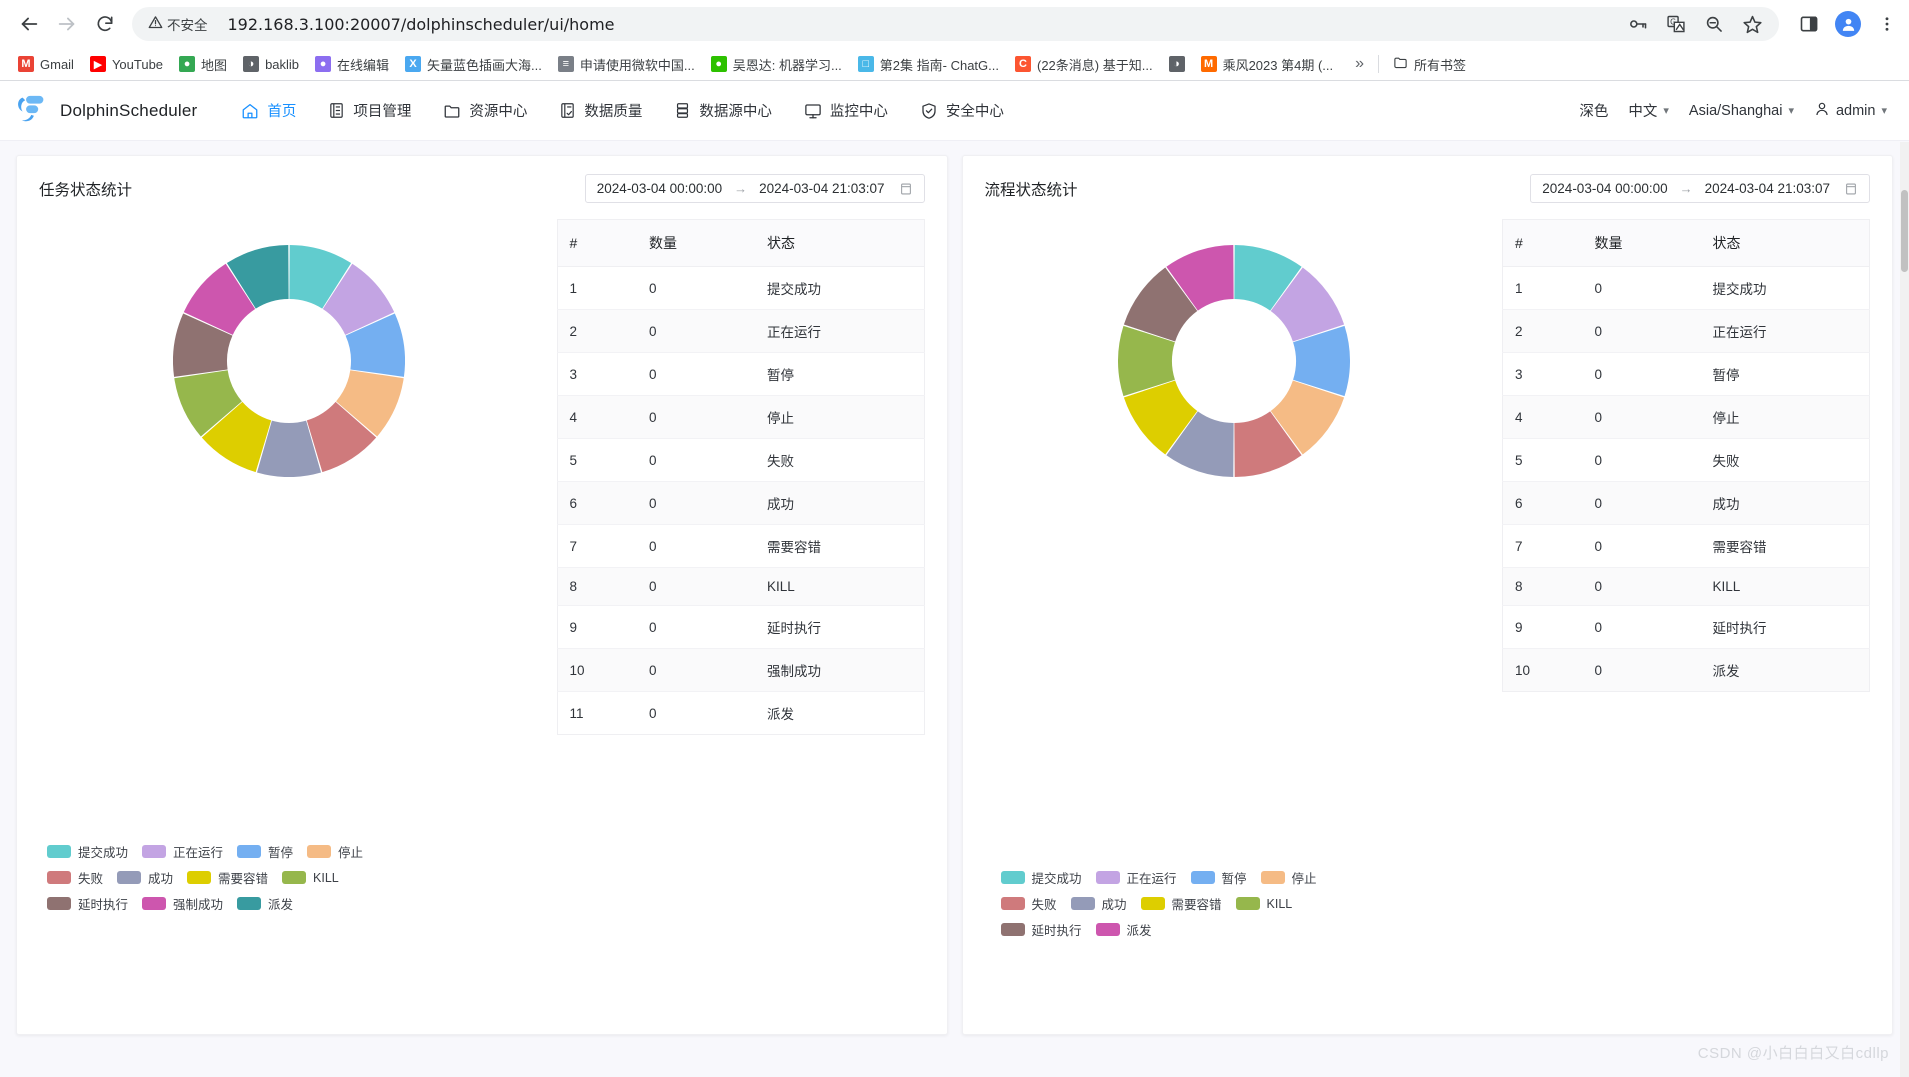 The height and width of the screenshot is (1077, 1909). I want to click on cell-status: 成功, so click(1785, 503).